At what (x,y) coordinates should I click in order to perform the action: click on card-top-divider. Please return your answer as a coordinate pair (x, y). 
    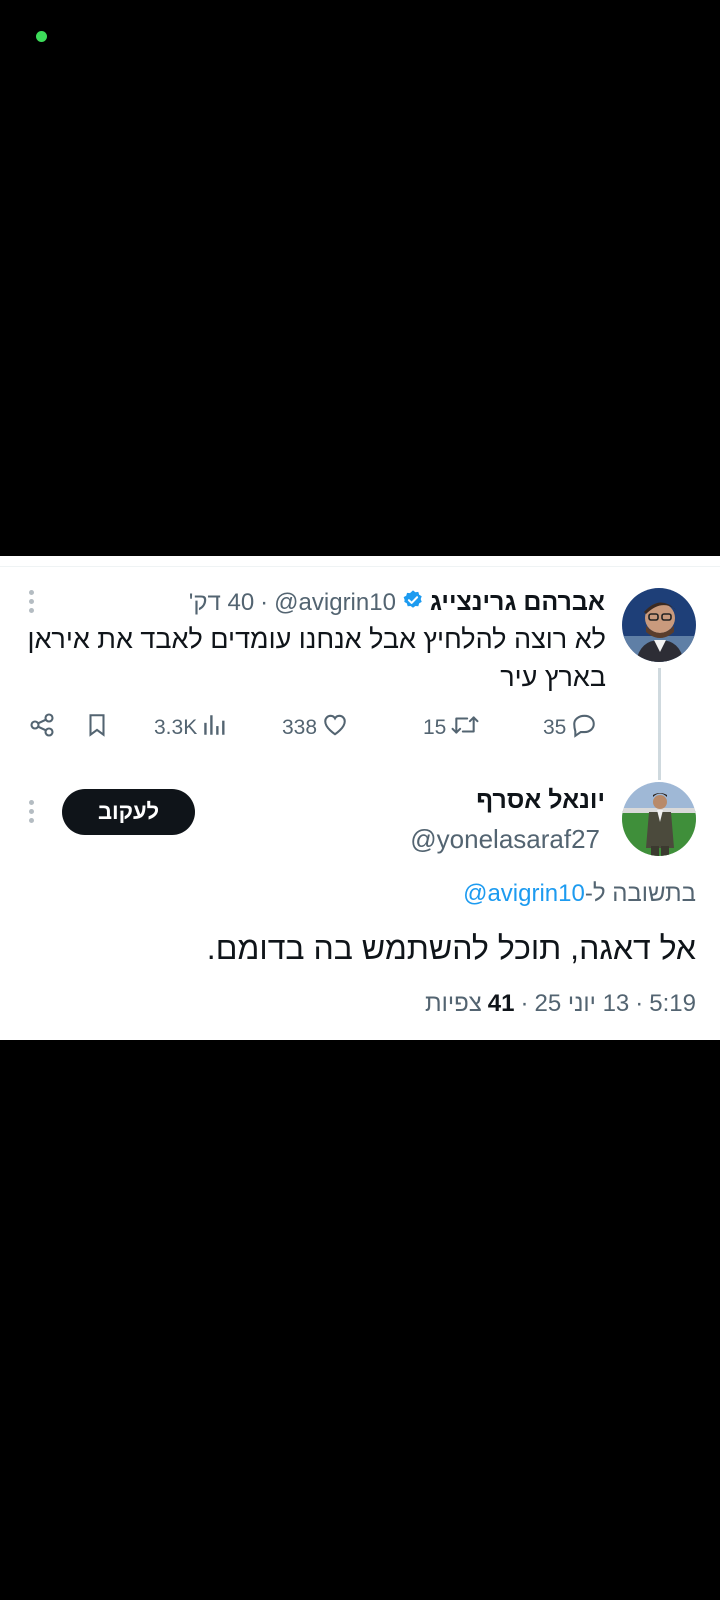
    Looking at the image, I should click on (360, 561).